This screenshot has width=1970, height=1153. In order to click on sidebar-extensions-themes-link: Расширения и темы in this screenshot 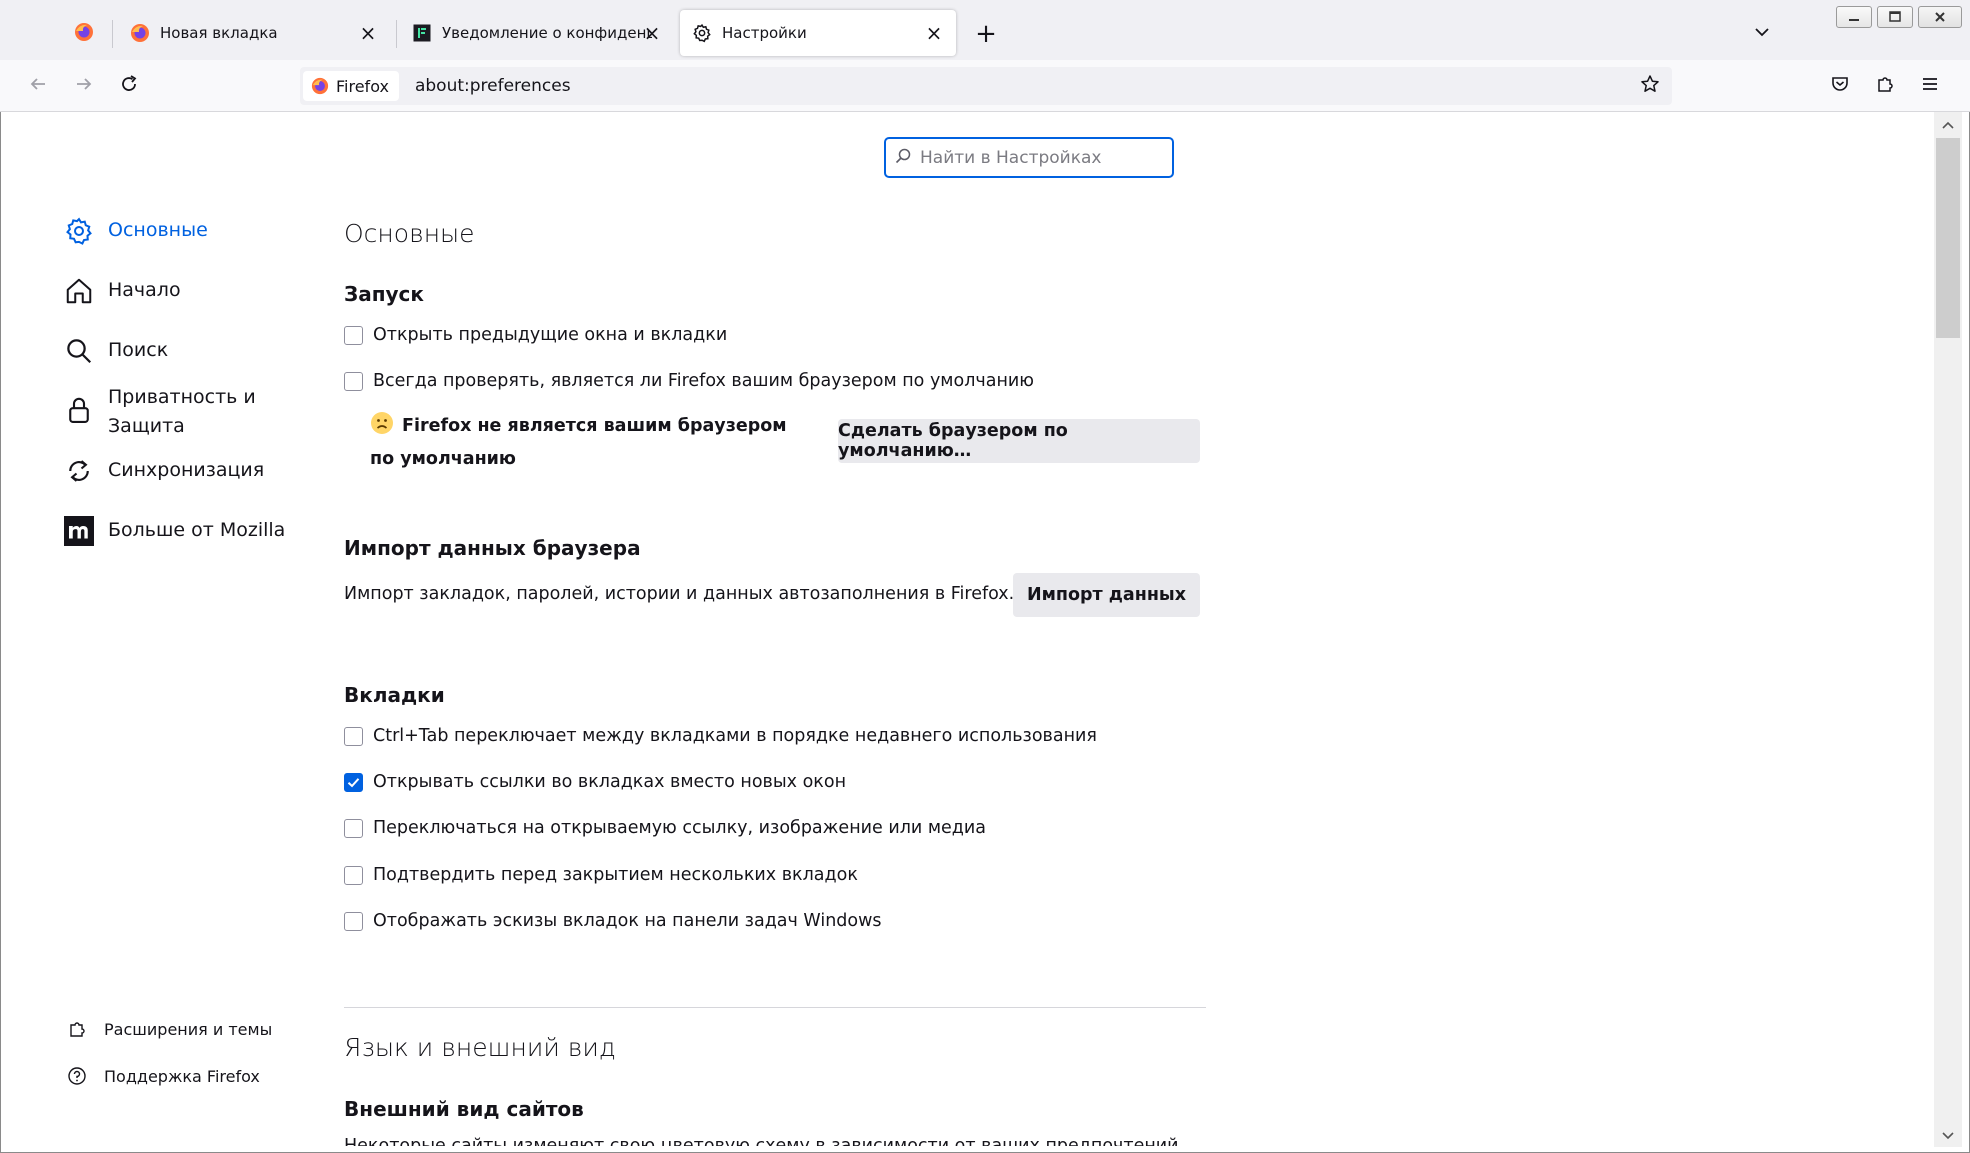, I will do `click(169, 1029)`.